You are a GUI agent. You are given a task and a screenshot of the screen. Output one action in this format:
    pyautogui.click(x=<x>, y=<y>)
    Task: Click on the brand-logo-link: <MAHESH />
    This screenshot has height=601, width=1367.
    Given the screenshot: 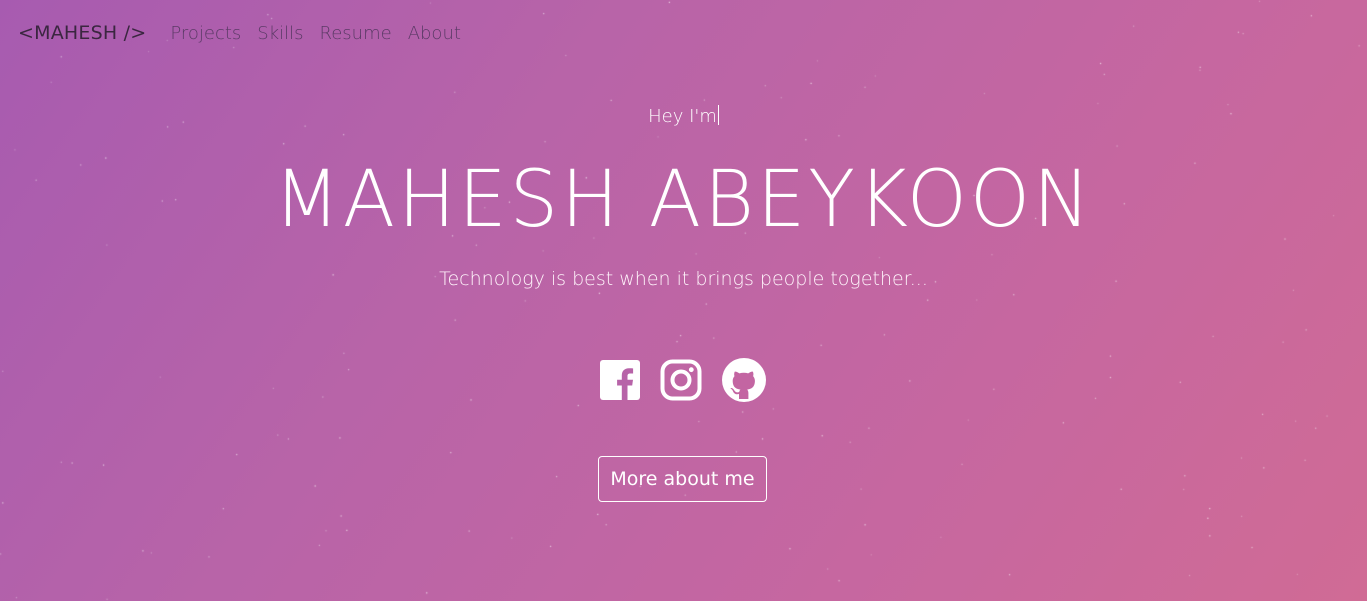 What is the action you would take?
    pyautogui.click(x=82, y=33)
    